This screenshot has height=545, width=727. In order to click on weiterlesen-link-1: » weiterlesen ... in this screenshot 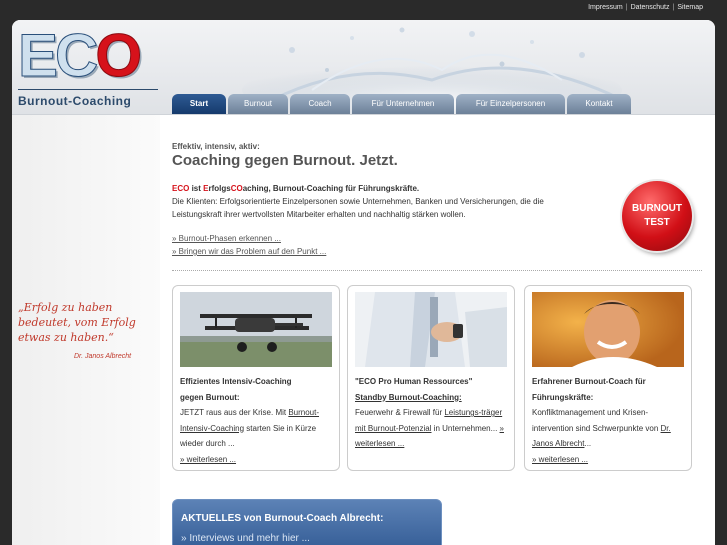, I will do `click(208, 459)`.